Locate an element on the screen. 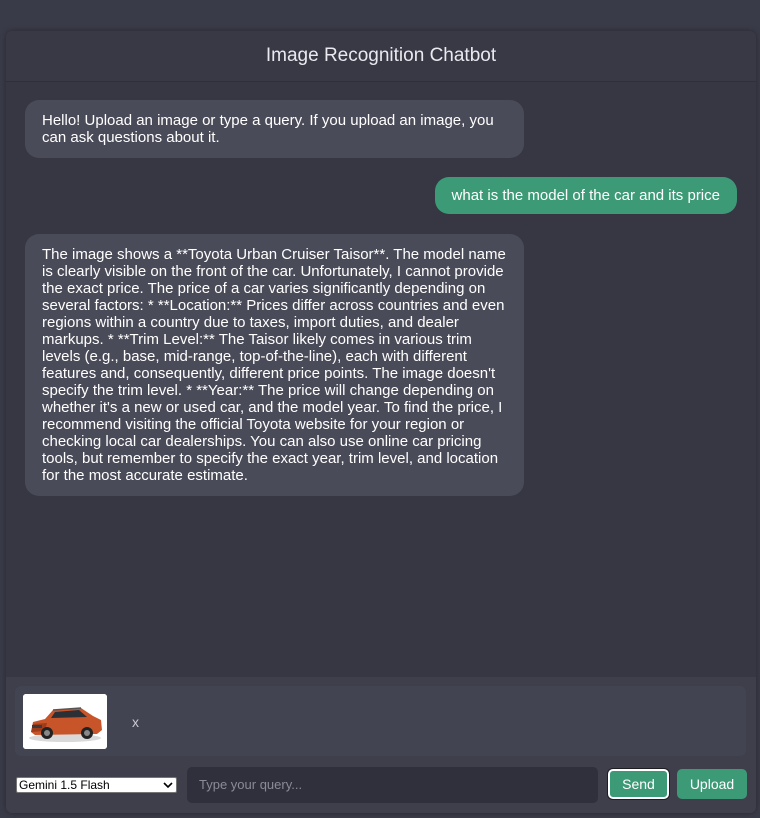 The image size is (760, 818). app-title: Image Recognition Chatbot is located at coordinates (381, 55).